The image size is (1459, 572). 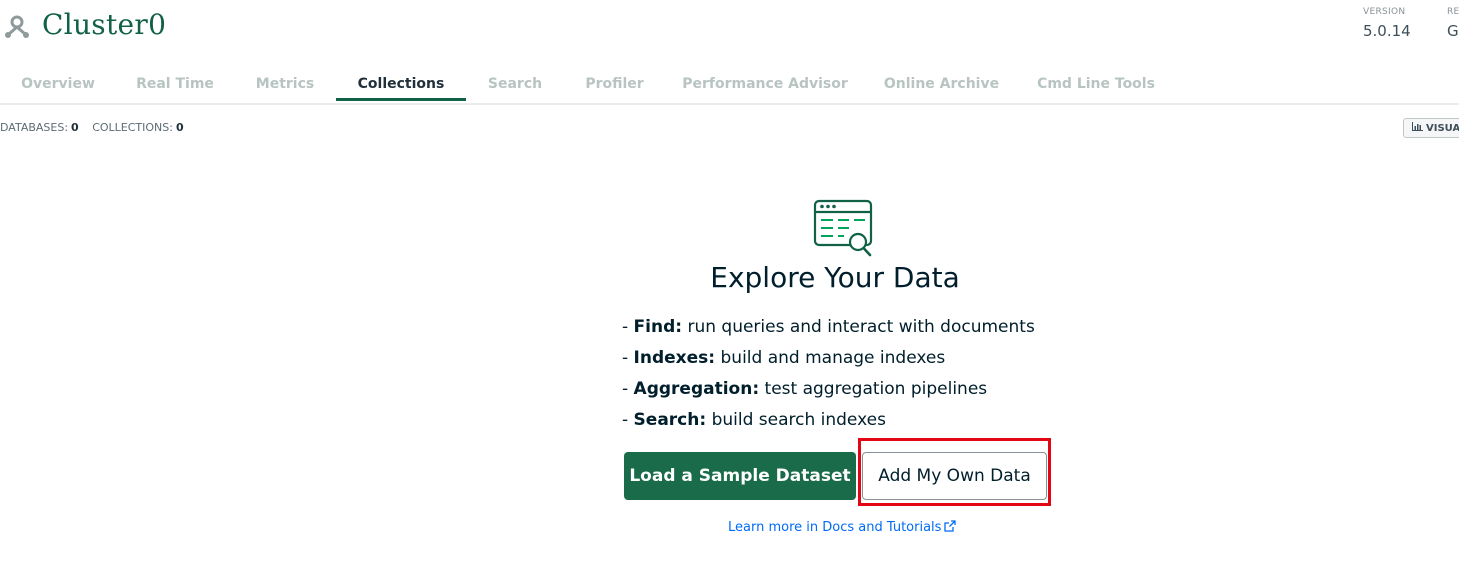 I want to click on docs-tutorials-link: Learn more in Docs and Tutorials, so click(x=842, y=527).